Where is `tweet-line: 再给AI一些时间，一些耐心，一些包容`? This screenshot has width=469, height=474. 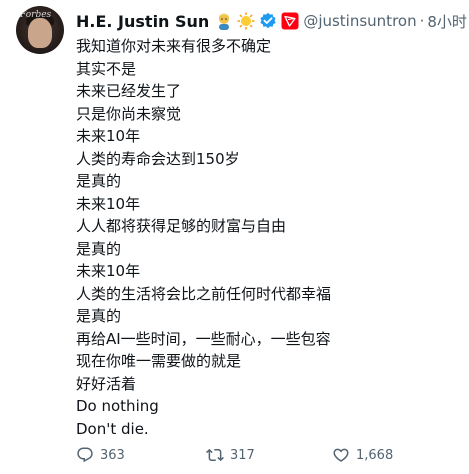
tweet-line: 再给AI一些时间，一些耐心，一些包容 is located at coordinates (203, 338).